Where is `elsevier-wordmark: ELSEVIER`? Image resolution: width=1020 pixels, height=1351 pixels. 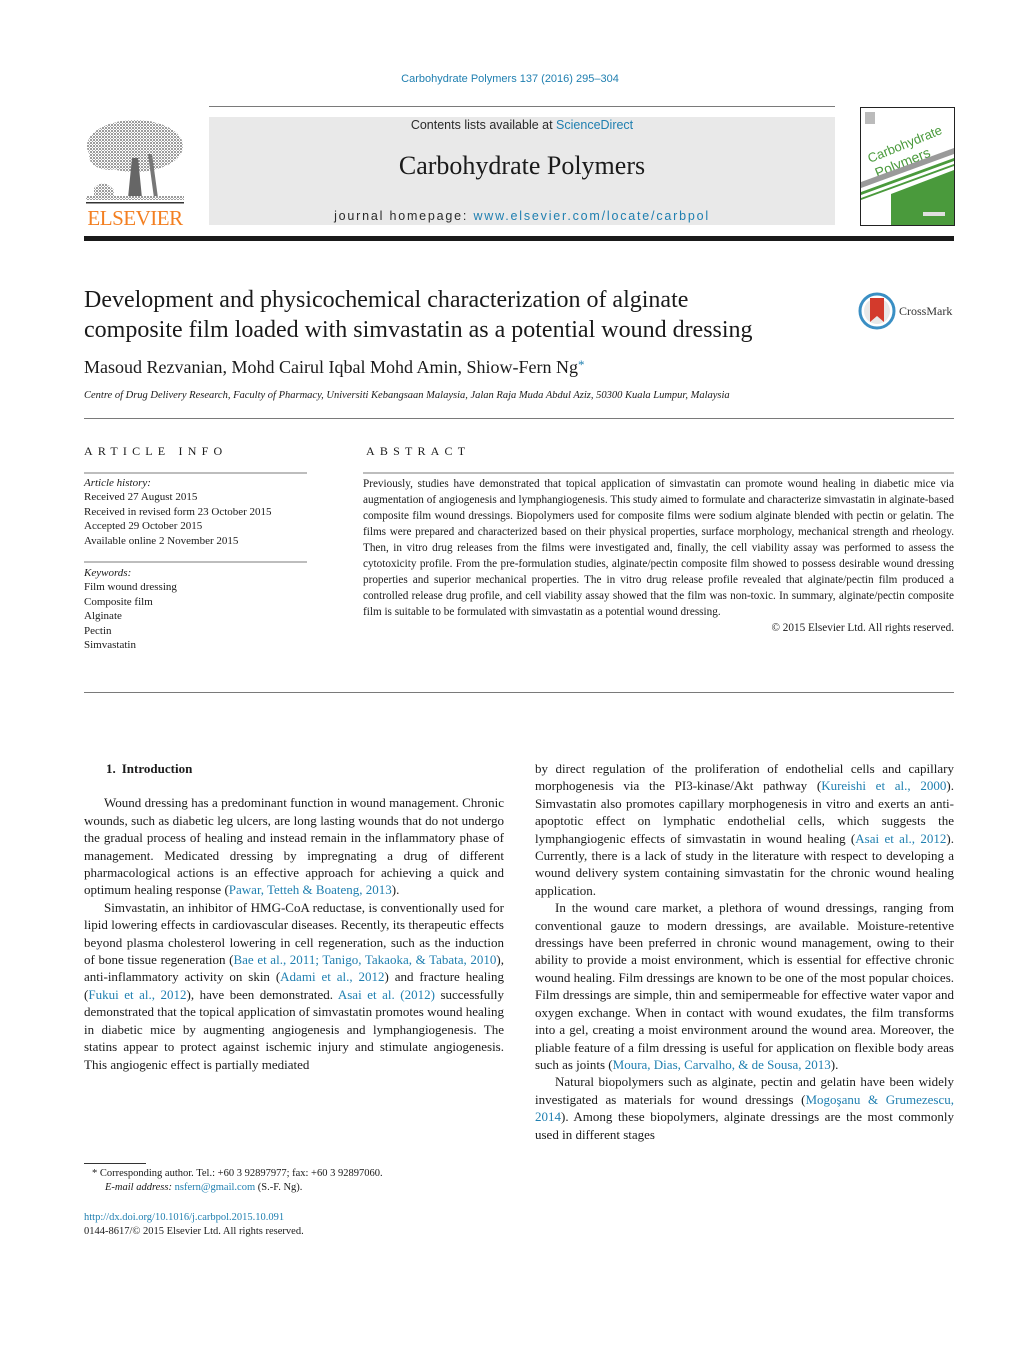
elsevier-wordmark: ELSEVIER is located at coordinates (135, 218).